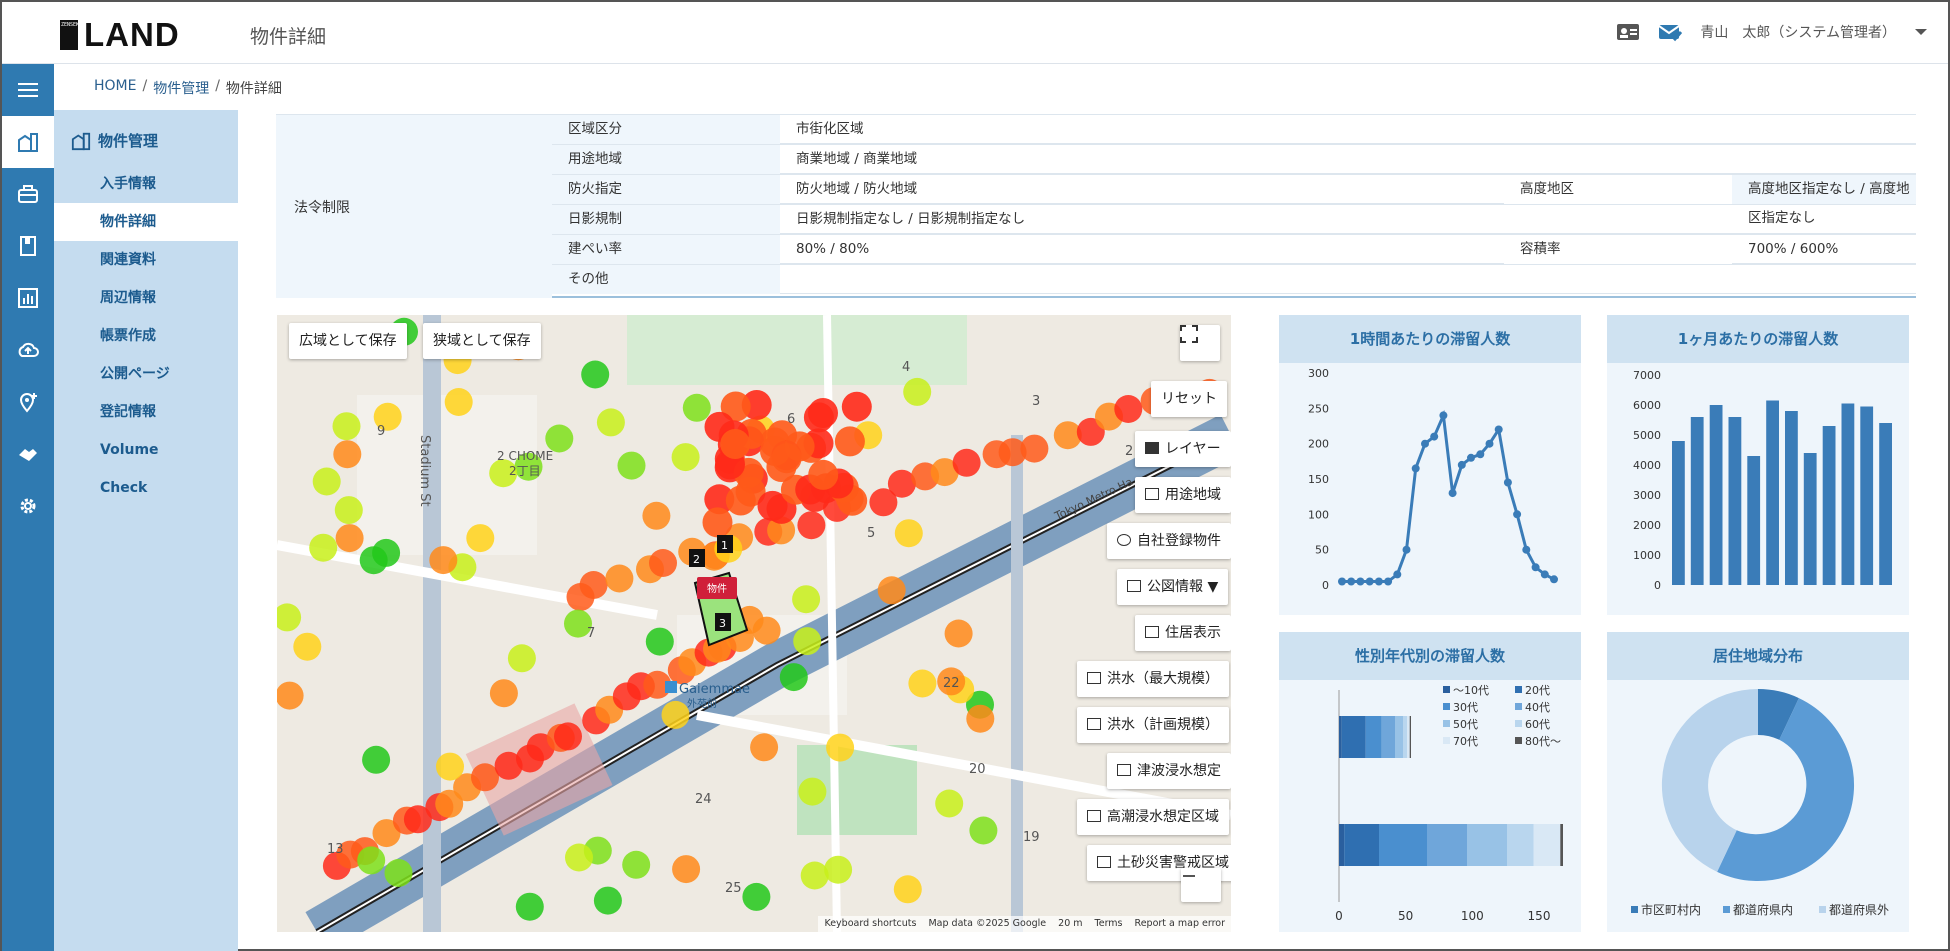  Describe the element at coordinates (1234, 279) in the screenshot. I see `table-row: その他` at that location.